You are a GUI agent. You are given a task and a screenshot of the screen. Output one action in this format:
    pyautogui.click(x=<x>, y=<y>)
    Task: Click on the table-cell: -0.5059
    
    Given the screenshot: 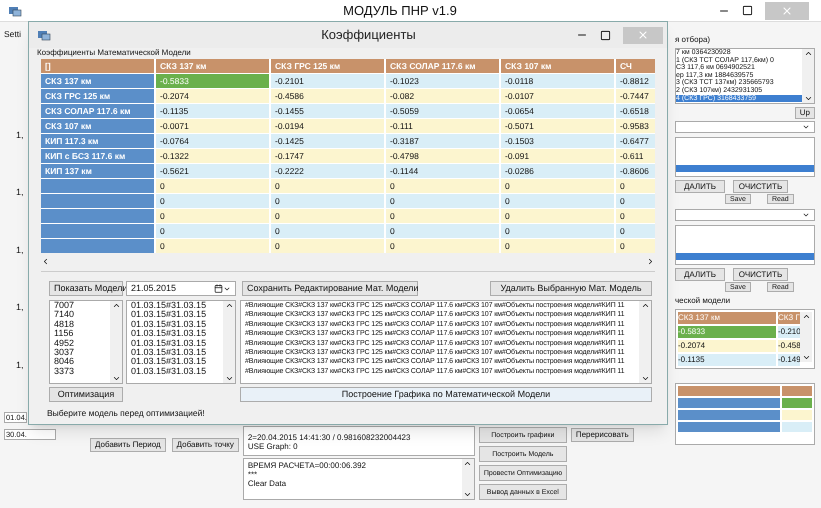 What is the action you would take?
    pyautogui.click(x=442, y=111)
    